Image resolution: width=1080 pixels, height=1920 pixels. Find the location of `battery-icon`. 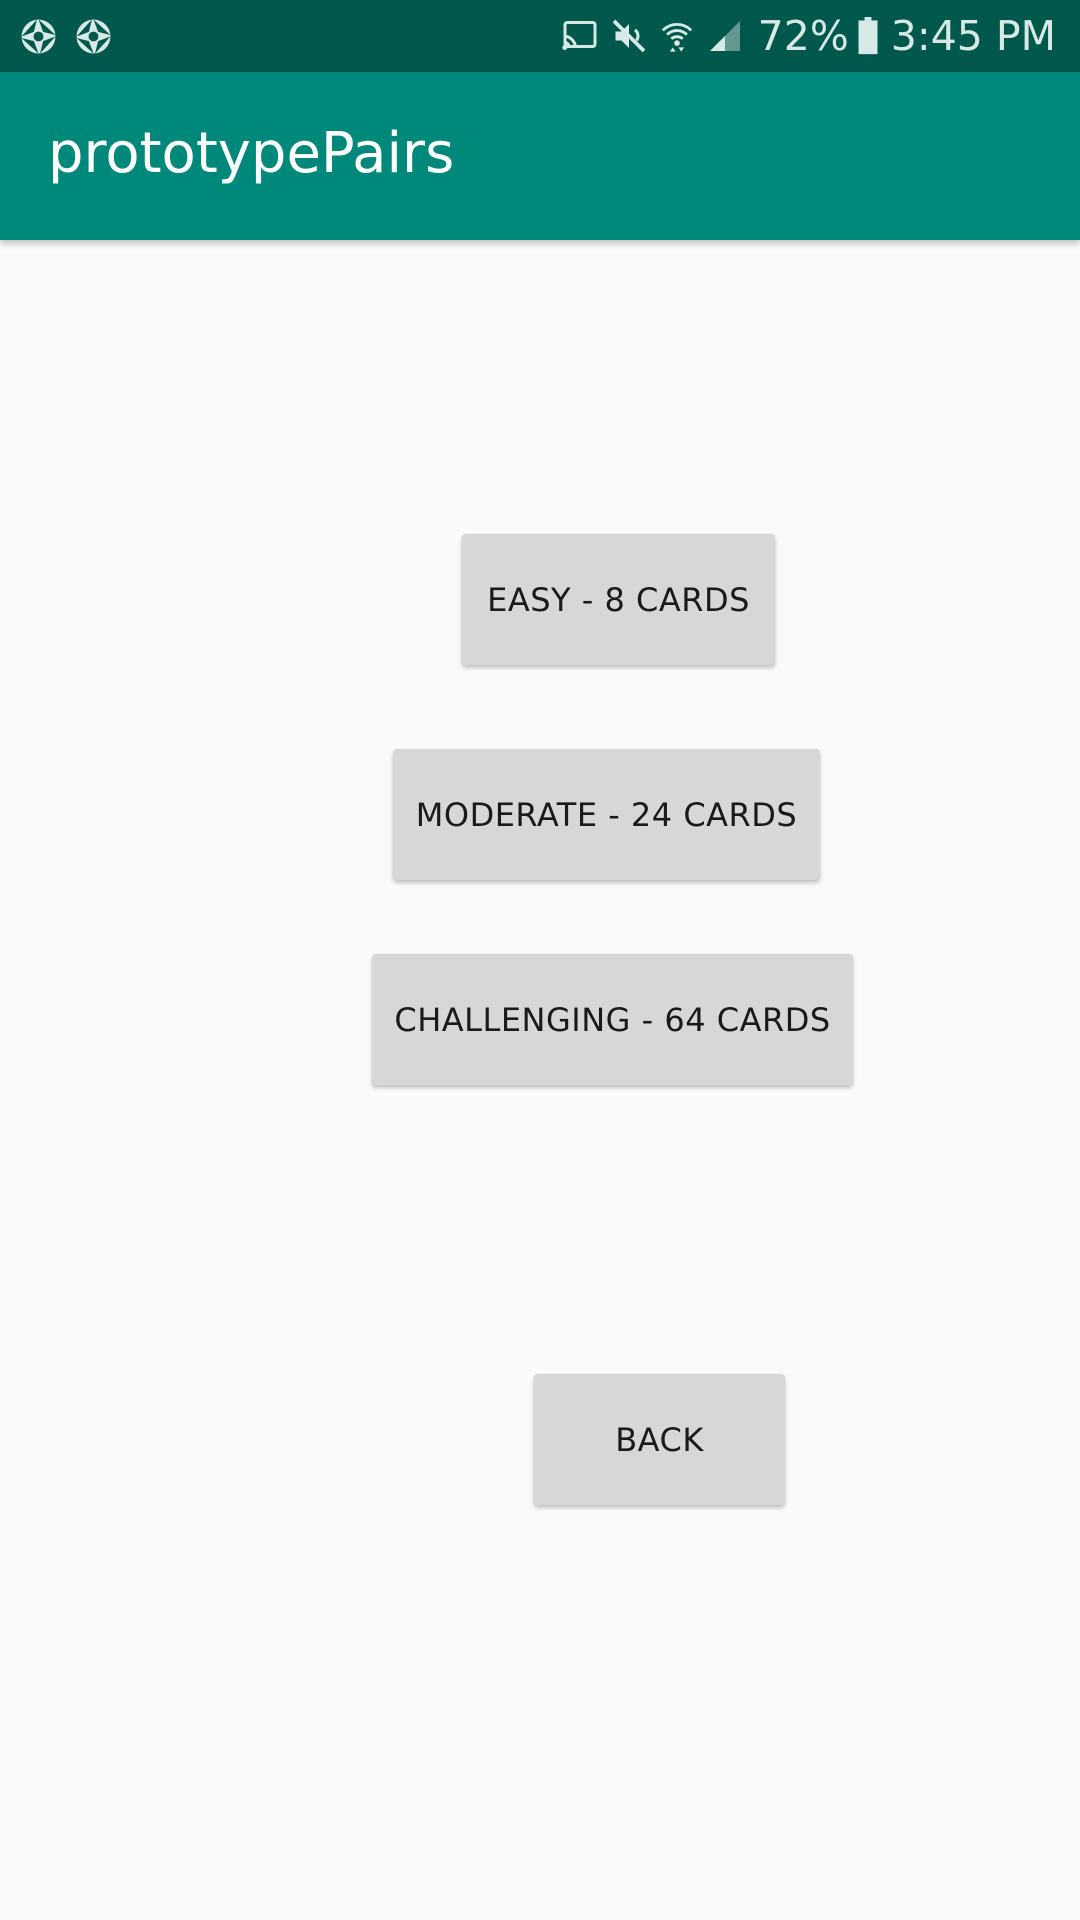

battery-icon is located at coordinates (868, 36).